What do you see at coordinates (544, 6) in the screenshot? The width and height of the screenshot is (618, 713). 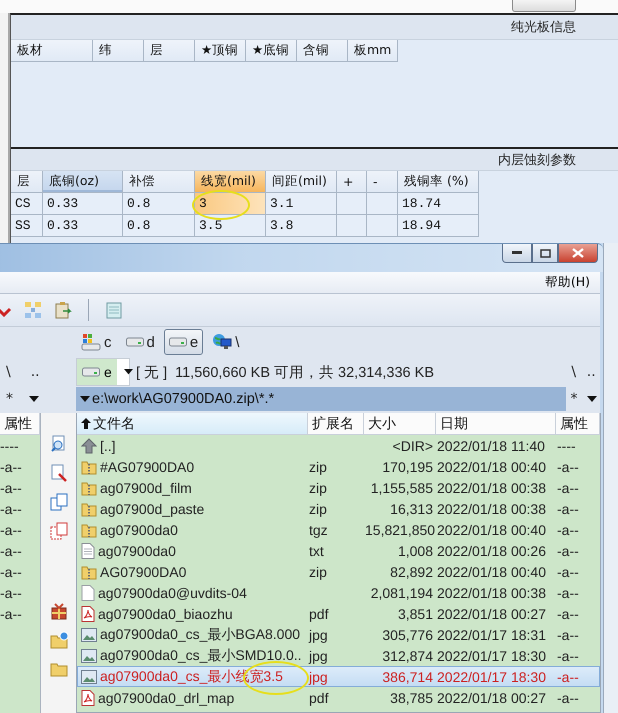 I see `partial-button` at bounding box center [544, 6].